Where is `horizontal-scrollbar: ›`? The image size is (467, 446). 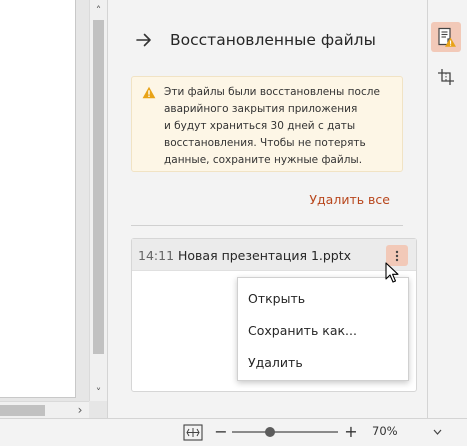
horizontal-scrollbar: › is located at coordinates (44, 409).